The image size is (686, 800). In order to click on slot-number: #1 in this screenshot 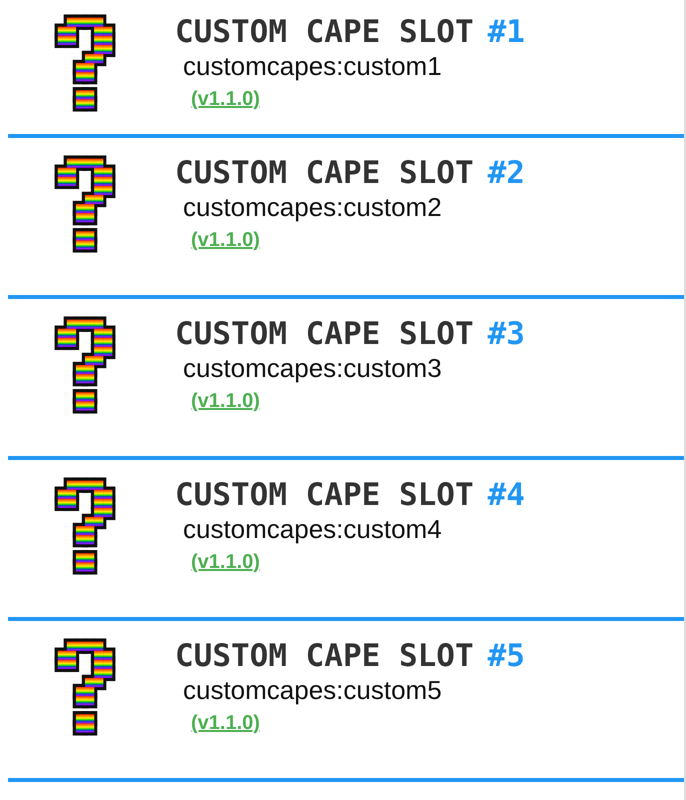, I will do `click(506, 32)`.